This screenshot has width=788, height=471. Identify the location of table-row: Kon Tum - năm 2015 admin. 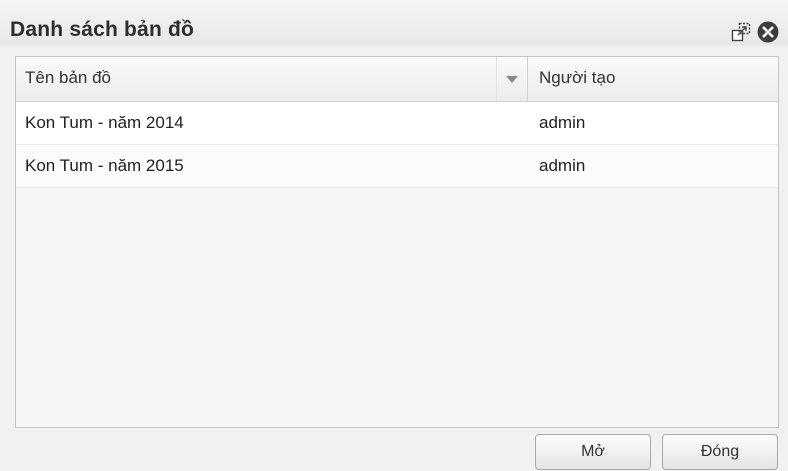
(397, 166).